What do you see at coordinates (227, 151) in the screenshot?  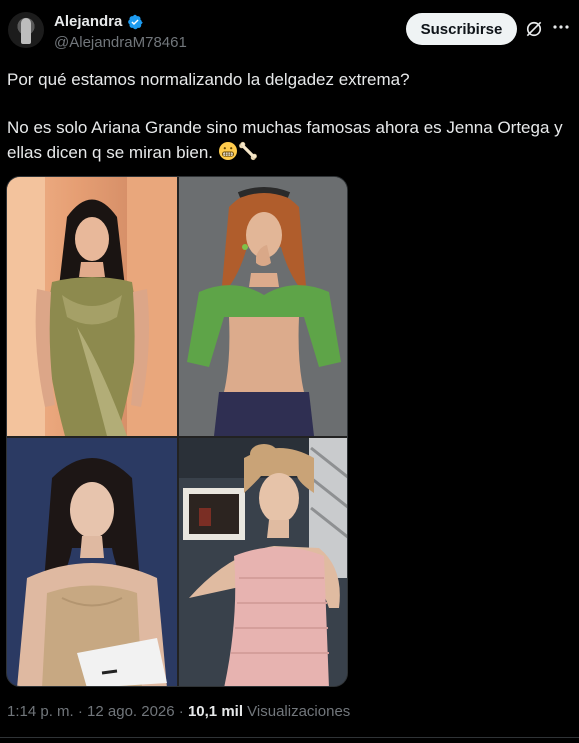 I see `grimacing-face-icon` at bounding box center [227, 151].